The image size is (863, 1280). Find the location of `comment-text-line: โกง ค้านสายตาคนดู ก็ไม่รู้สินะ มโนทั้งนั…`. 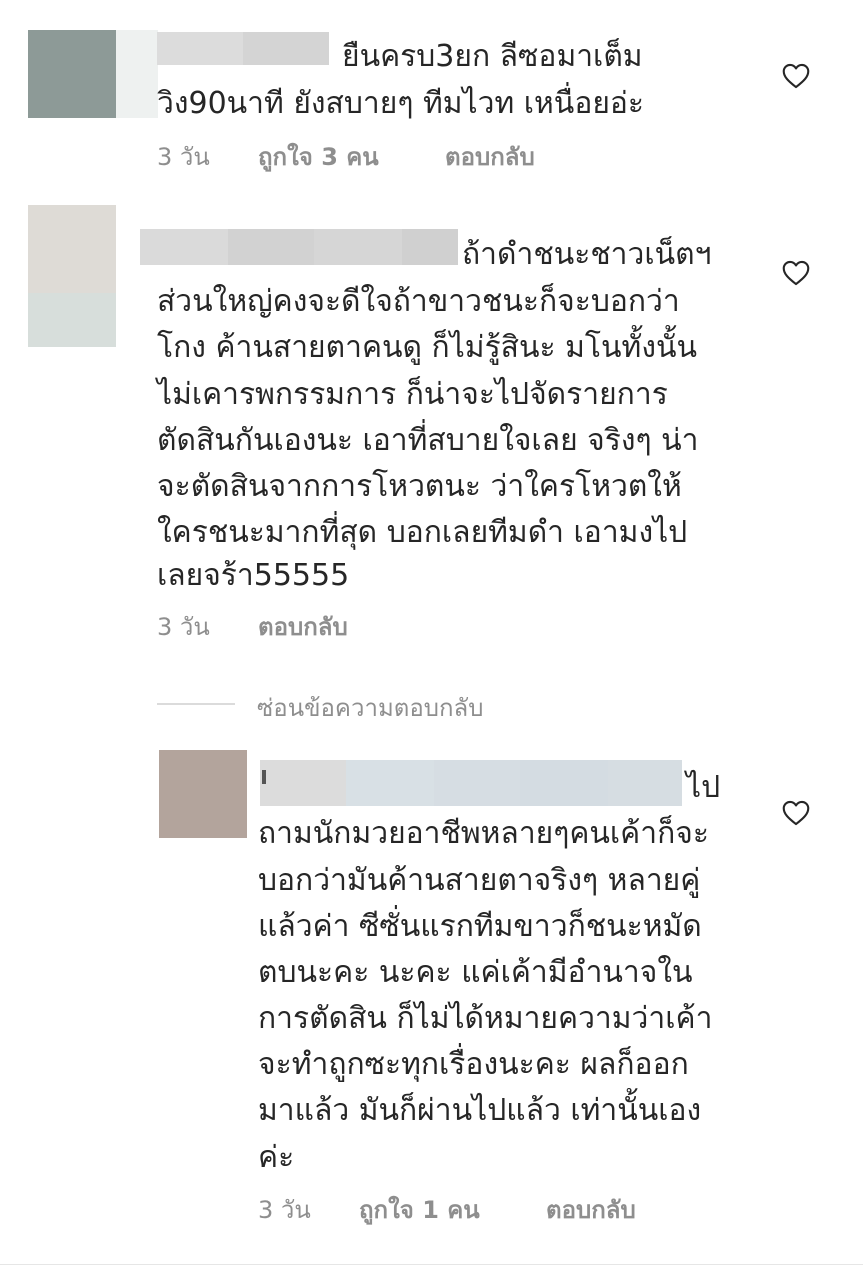

comment-text-line: โกง ค้านสายตาคนดู ก็ไม่รู้สินะ มโนทั้งนั… is located at coordinates (427, 347).